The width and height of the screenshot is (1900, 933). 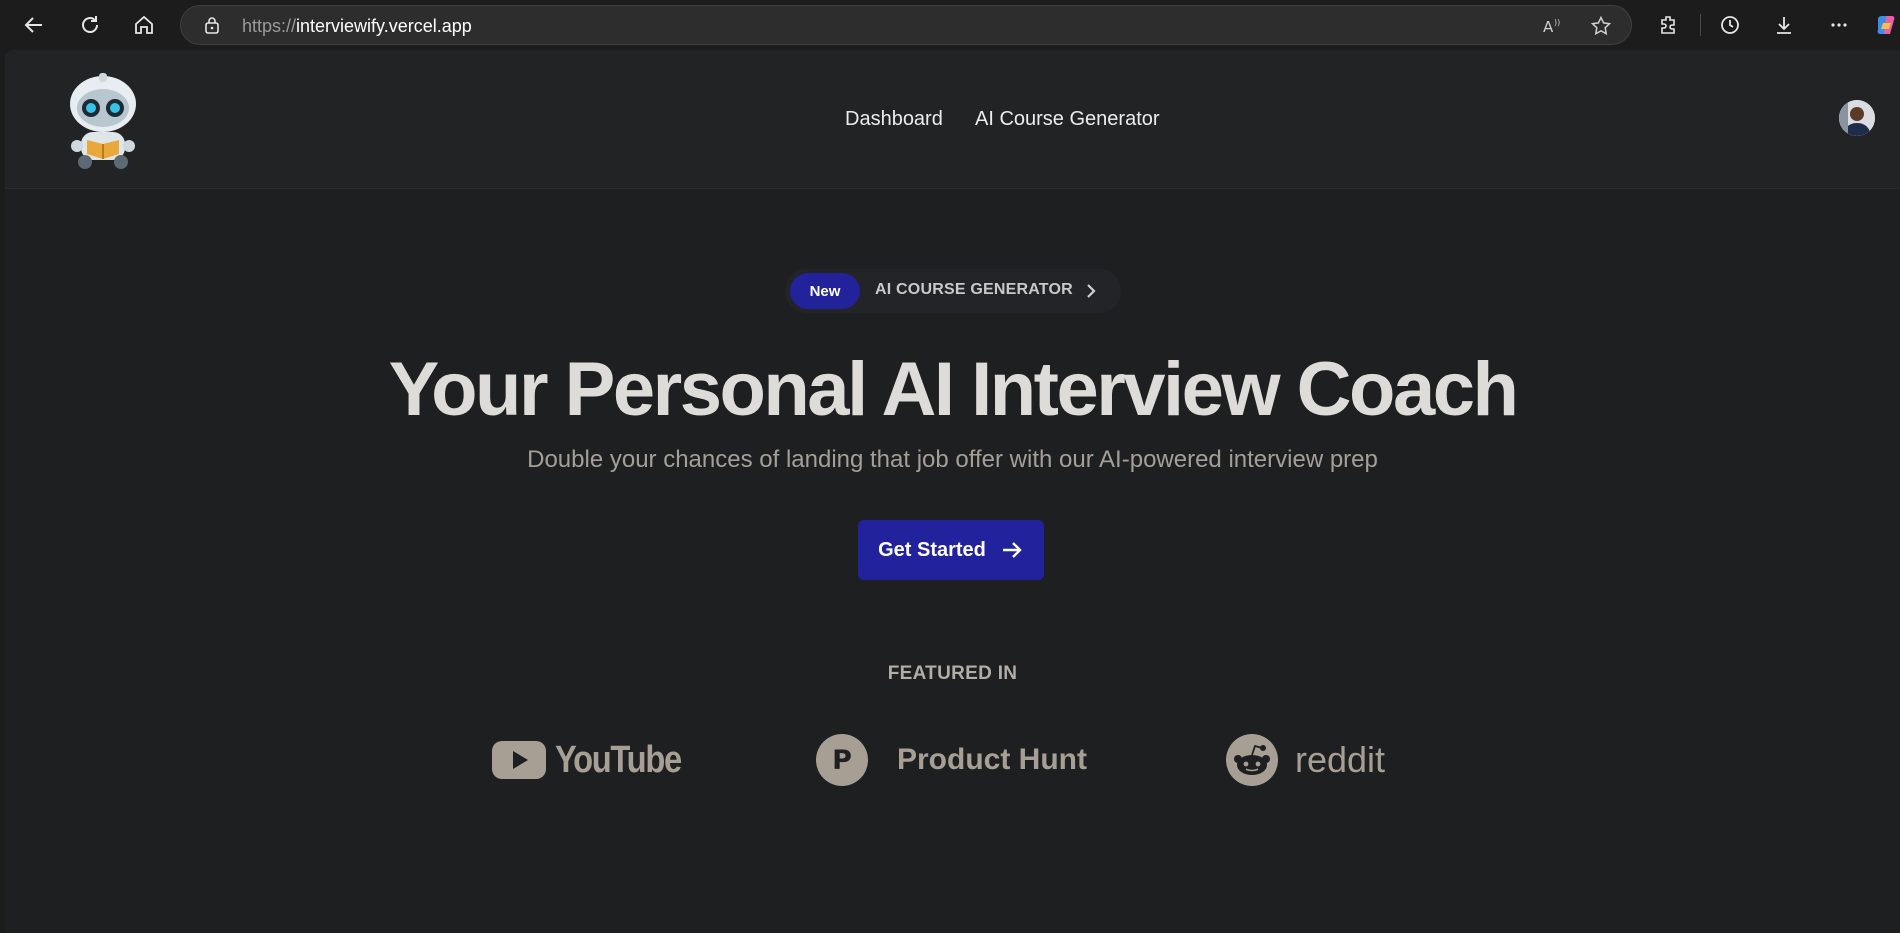 I want to click on youtube-brand: YouTube, so click(x=596, y=760).